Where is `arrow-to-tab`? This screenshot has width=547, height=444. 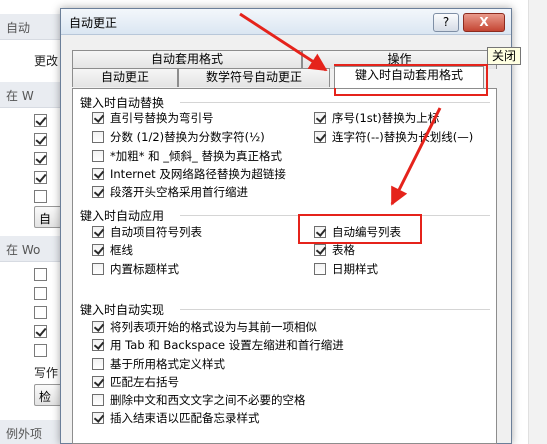
arrow-to-tab is located at coordinates (283, 42).